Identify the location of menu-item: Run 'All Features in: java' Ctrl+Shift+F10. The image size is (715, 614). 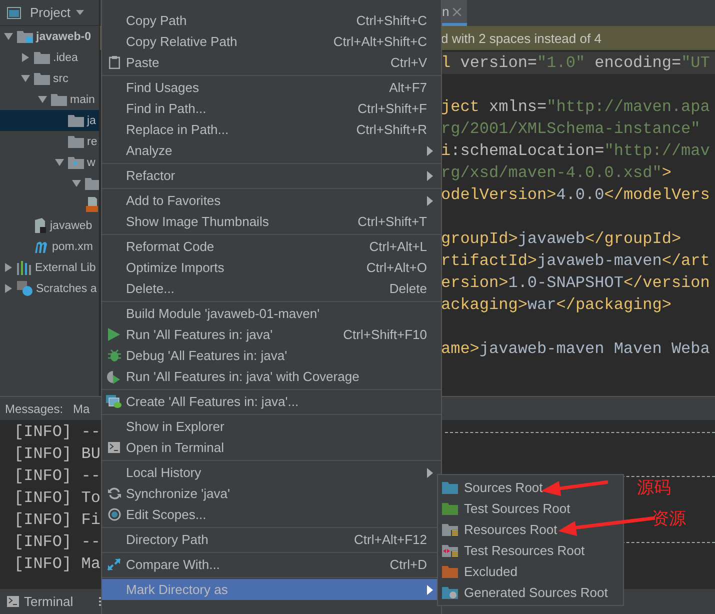
(271, 334).